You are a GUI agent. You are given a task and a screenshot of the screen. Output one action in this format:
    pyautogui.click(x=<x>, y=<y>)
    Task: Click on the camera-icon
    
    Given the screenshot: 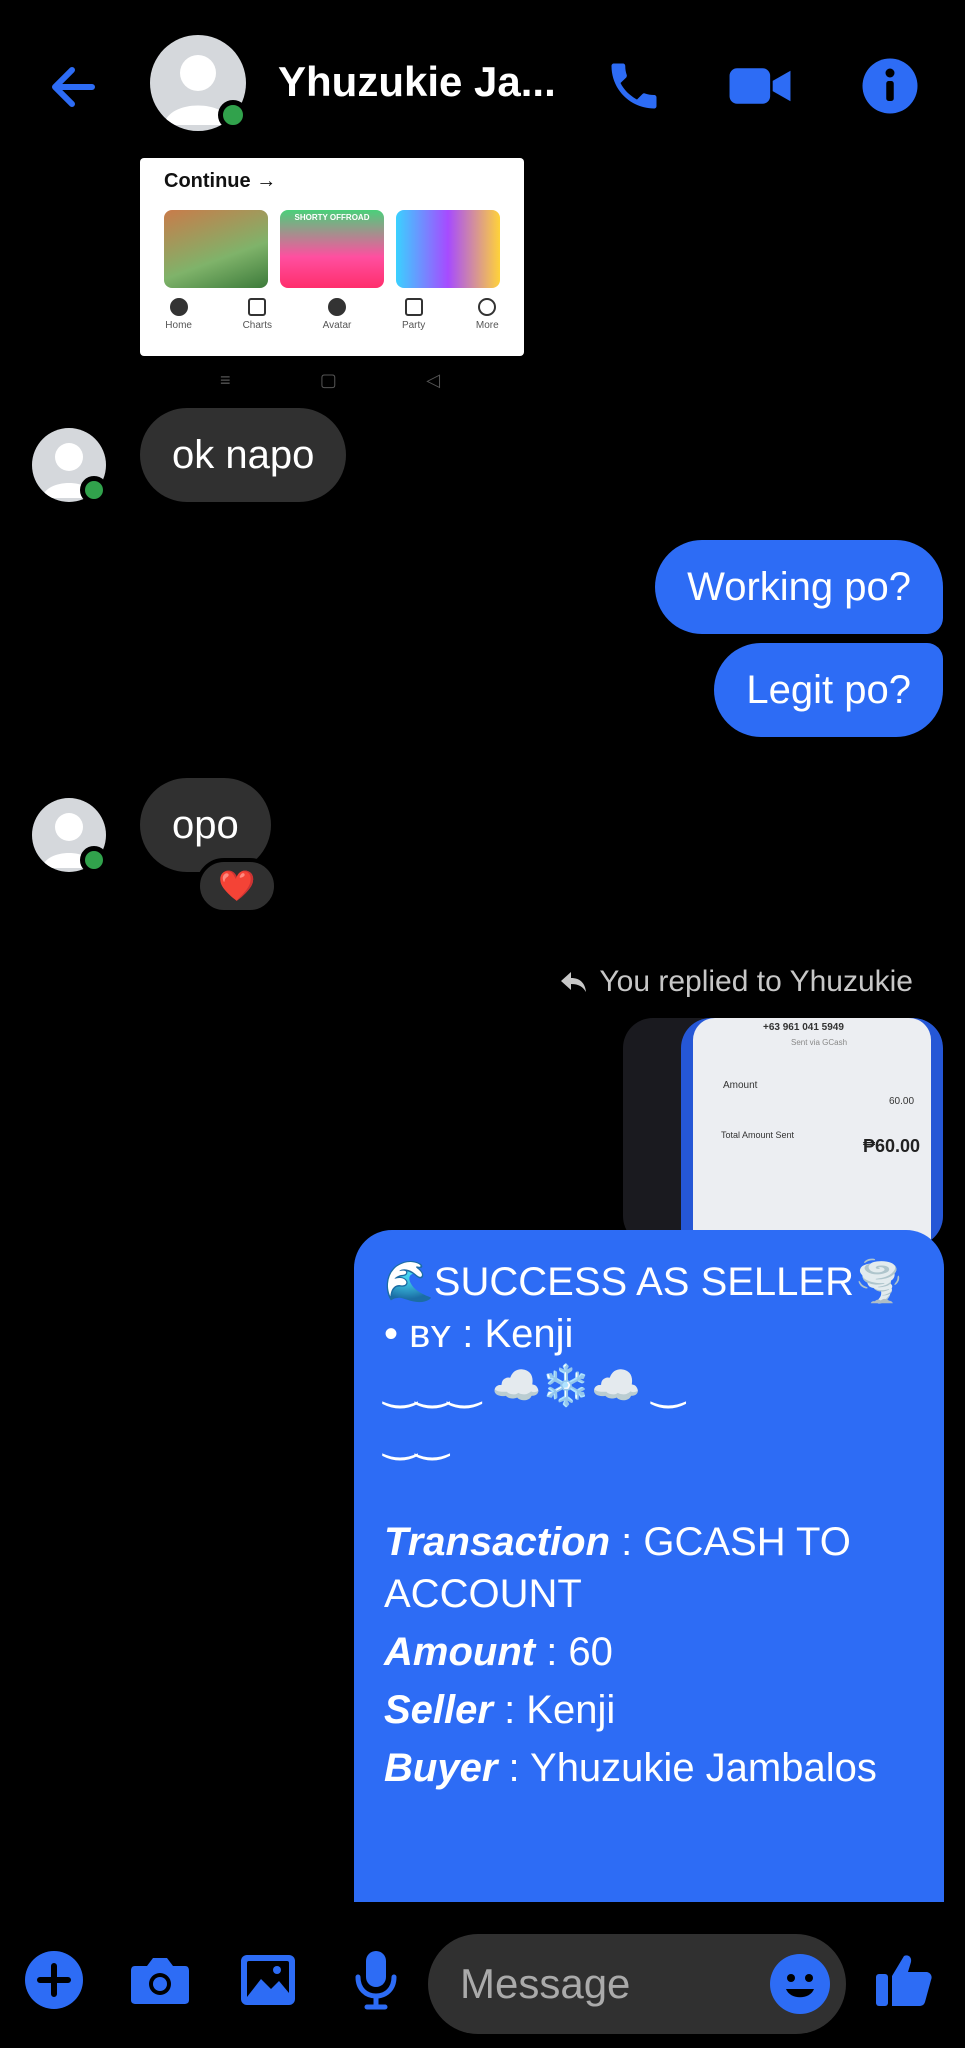 What is the action you would take?
    pyautogui.click(x=160, y=1981)
    